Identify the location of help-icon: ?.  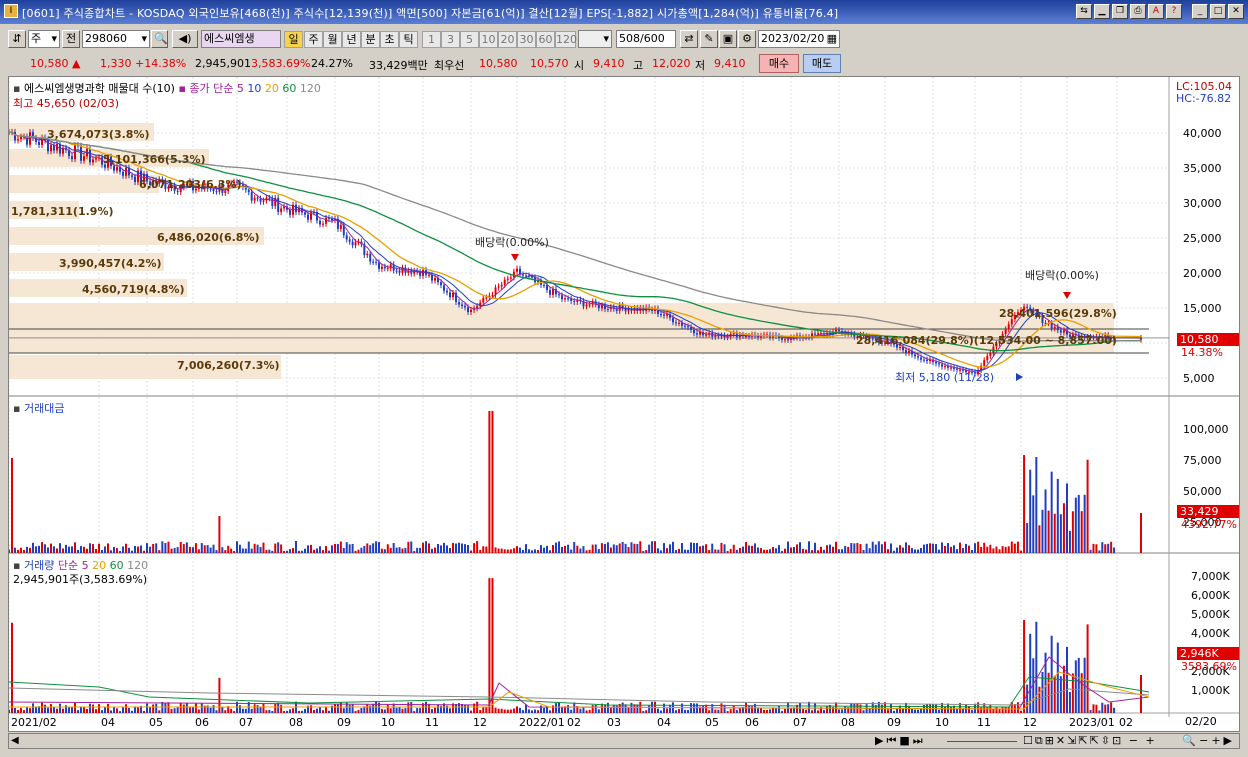
(1174, 11).